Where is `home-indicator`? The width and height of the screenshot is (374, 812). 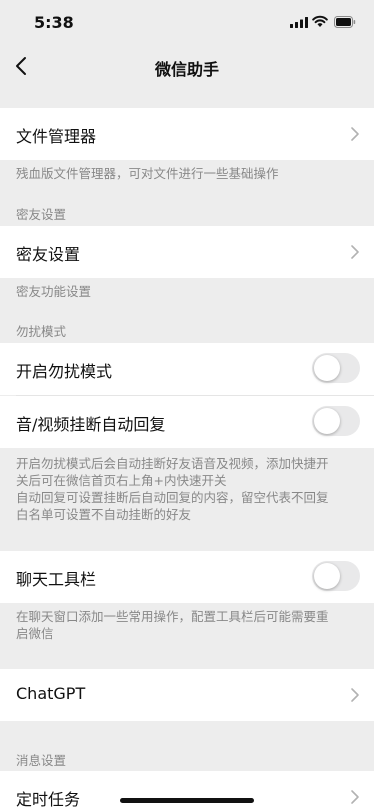 home-indicator is located at coordinates (187, 800).